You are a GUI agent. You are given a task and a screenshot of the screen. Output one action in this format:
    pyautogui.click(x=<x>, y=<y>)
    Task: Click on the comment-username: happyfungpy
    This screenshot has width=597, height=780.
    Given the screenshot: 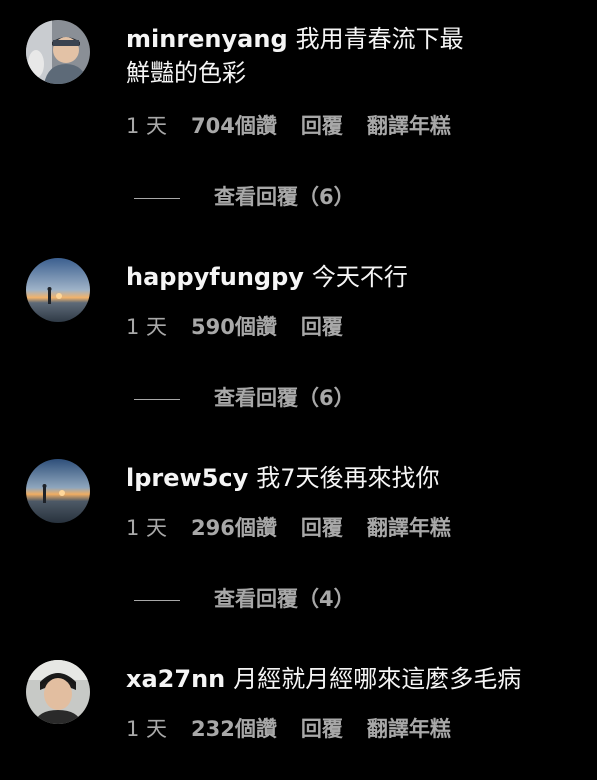 What is the action you would take?
    pyautogui.click(x=215, y=277)
    